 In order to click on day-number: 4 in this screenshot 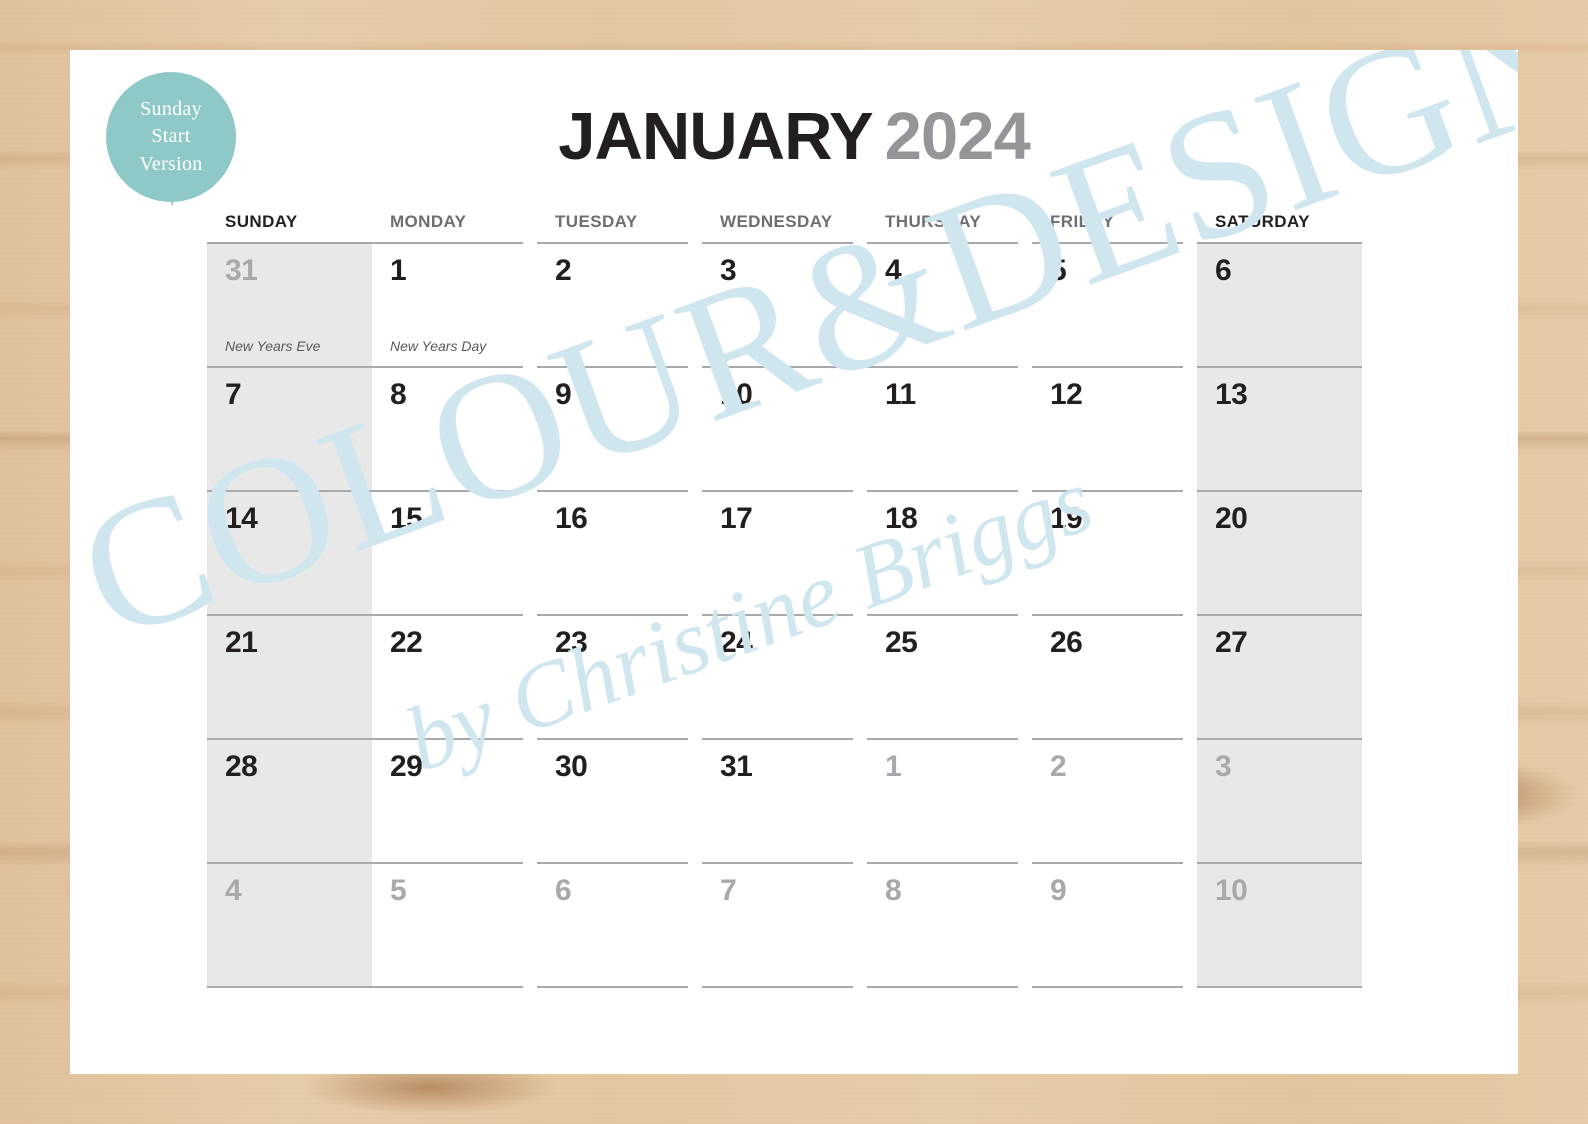, I will do `click(893, 270)`.